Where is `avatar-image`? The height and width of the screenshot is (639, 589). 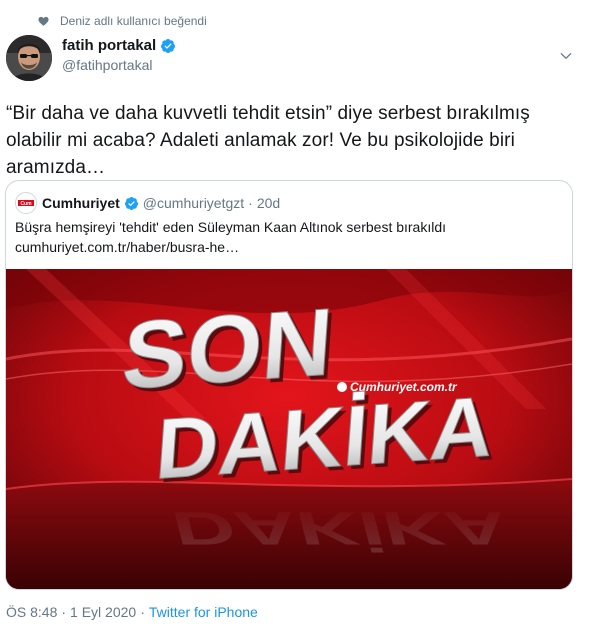
avatar-image is located at coordinates (29, 58).